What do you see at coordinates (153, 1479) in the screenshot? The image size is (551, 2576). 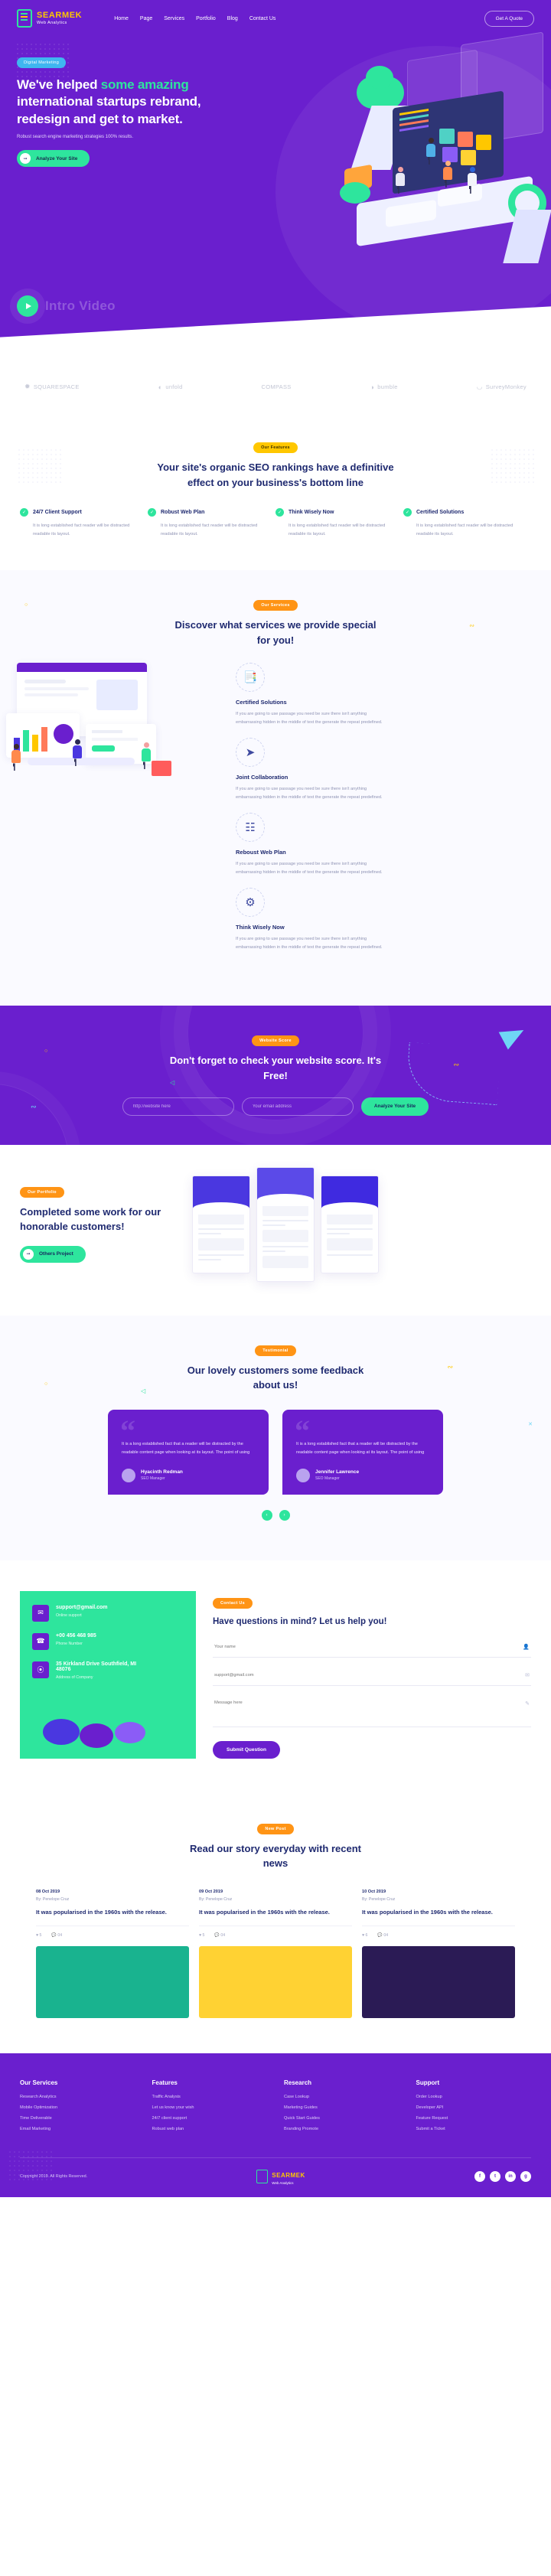 I see `testimonial-role: SEO Manager` at bounding box center [153, 1479].